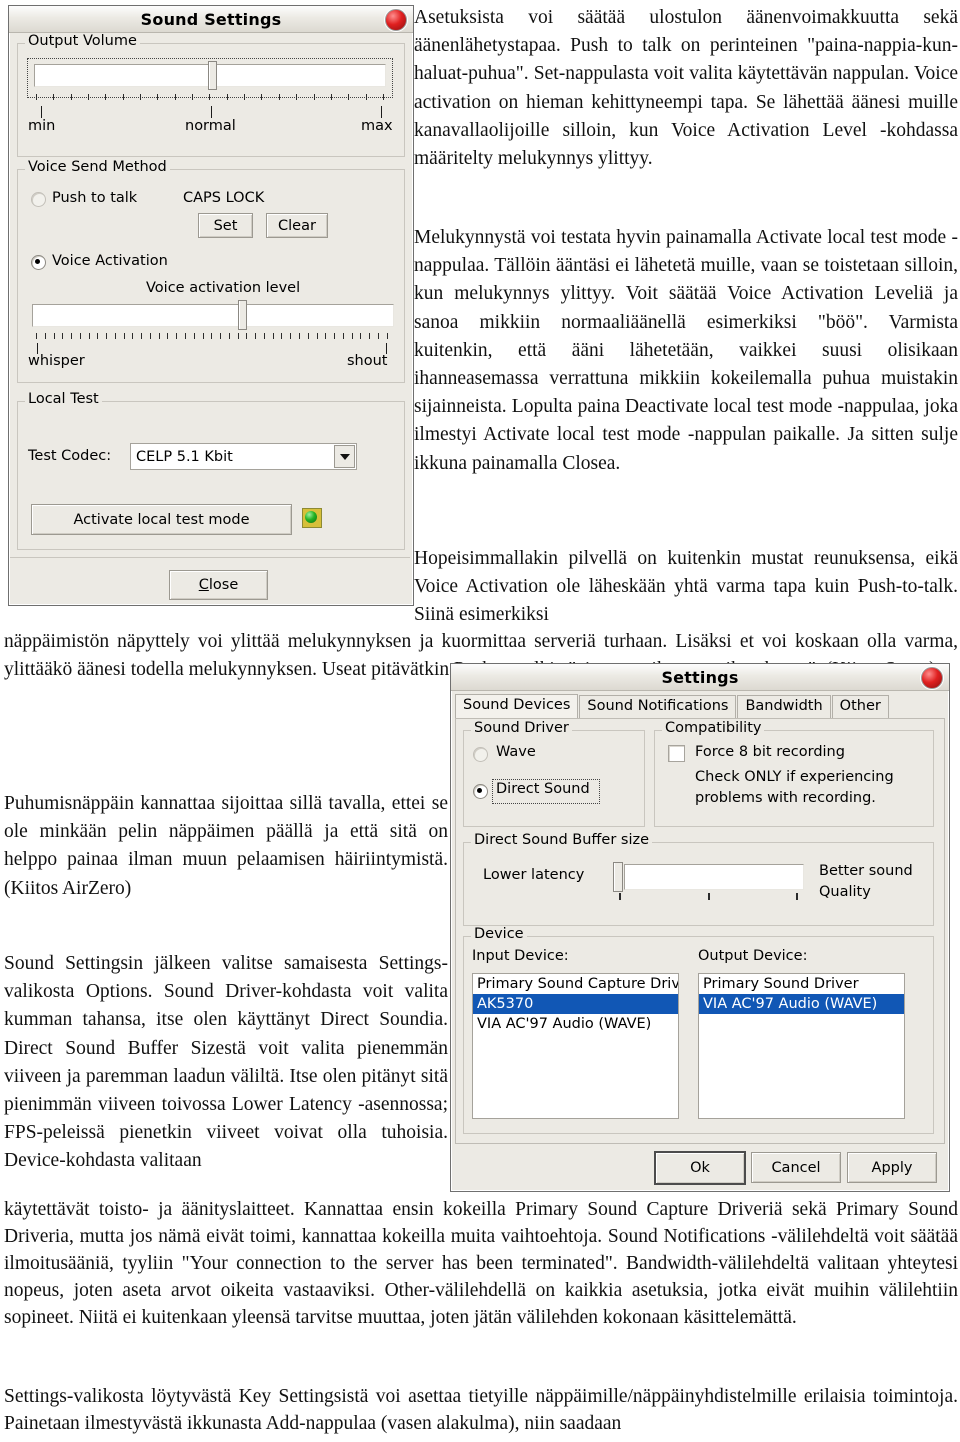 The image size is (960, 1442). I want to click on tab-bandwidth: Bandwidth, so click(784, 706).